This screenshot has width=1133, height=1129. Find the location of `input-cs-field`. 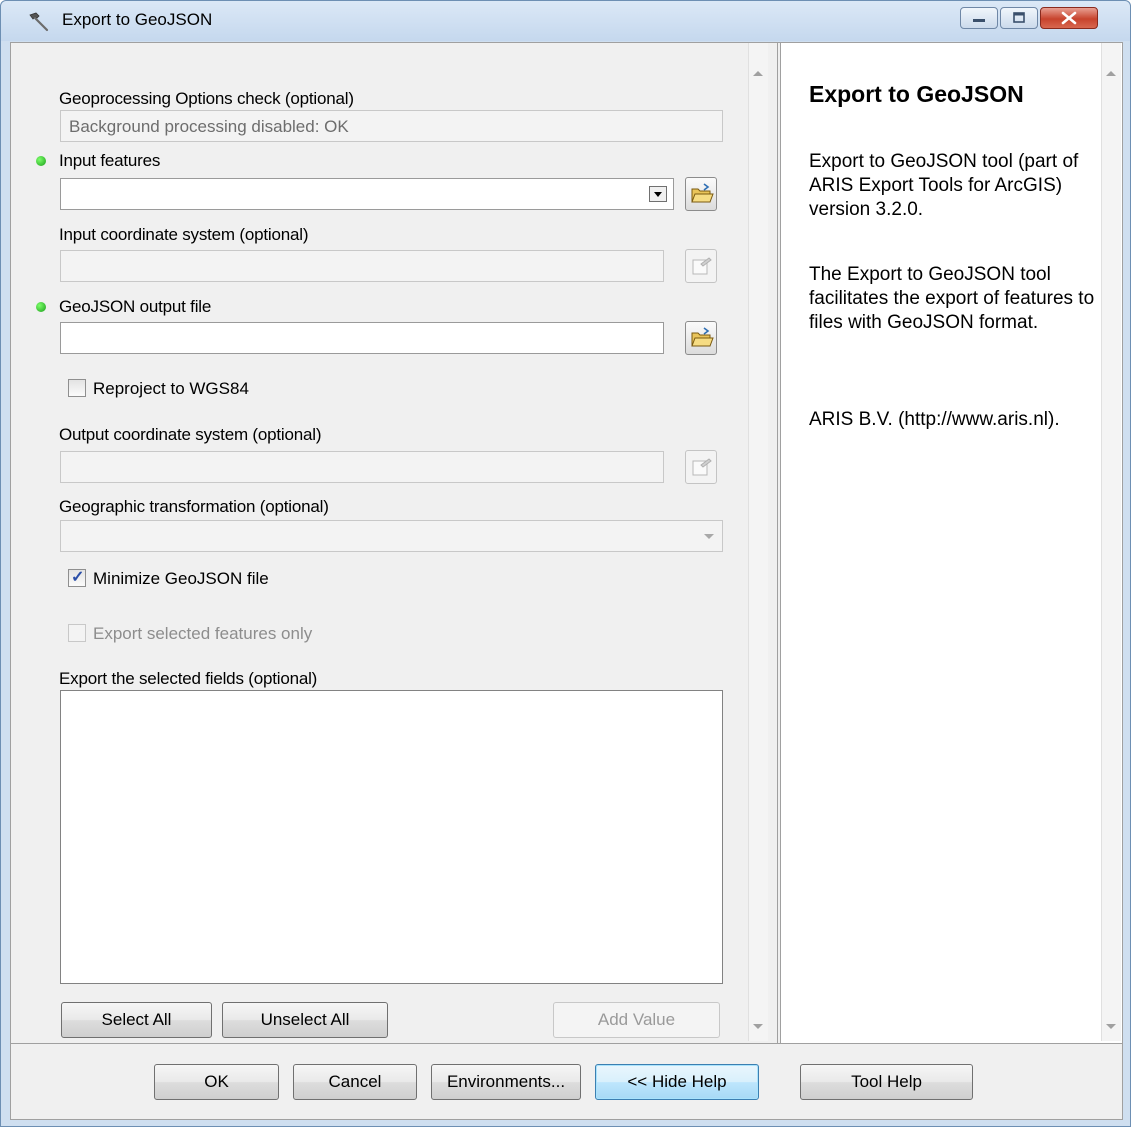

input-cs-field is located at coordinates (362, 266).